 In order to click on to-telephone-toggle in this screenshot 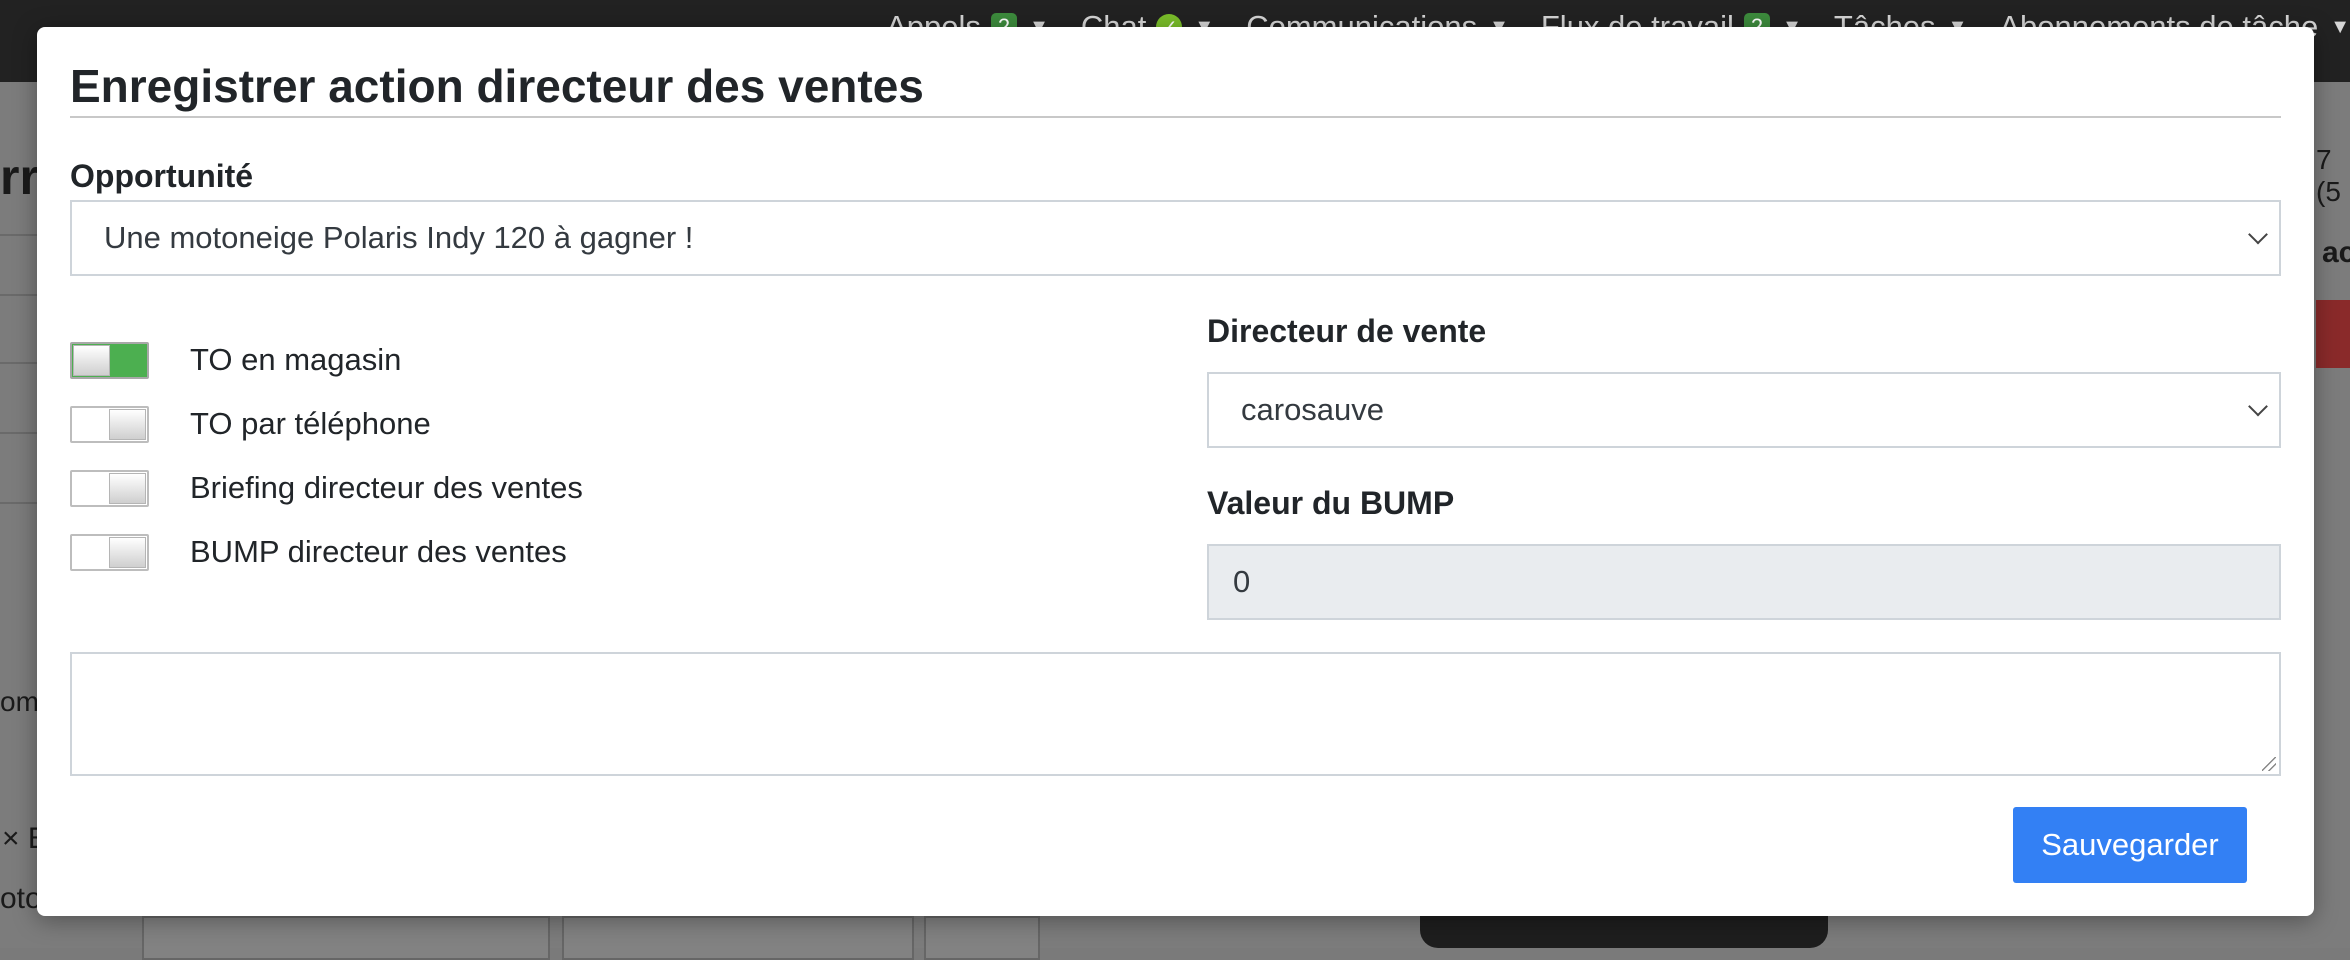, I will do `click(109, 424)`.